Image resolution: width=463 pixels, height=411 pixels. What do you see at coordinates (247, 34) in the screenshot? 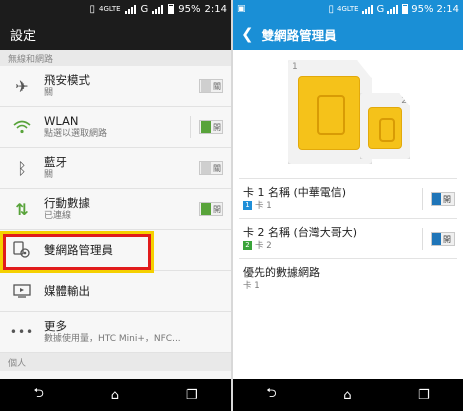
I see `back-arrow-icon: ❮` at bounding box center [247, 34].